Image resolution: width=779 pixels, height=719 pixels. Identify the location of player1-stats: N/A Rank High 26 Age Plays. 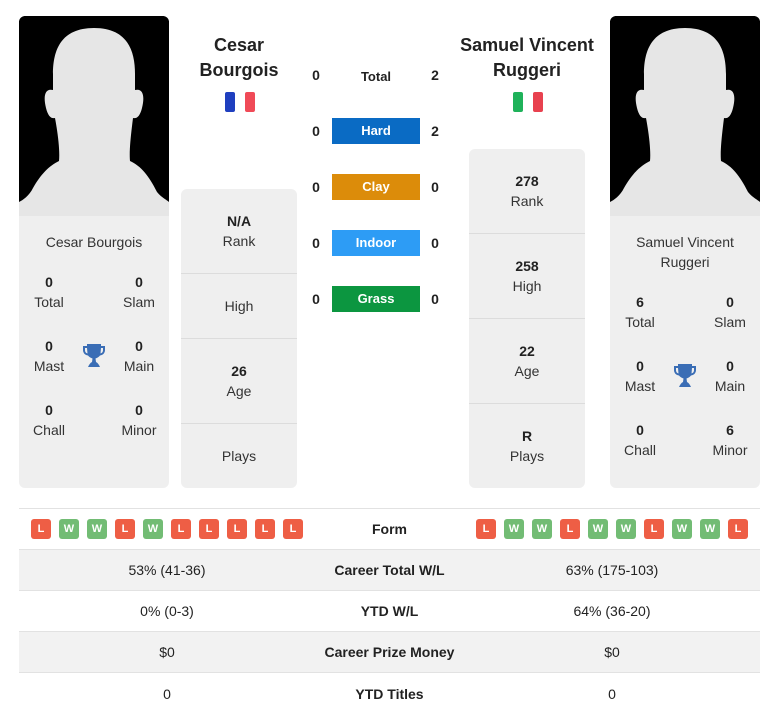
(239, 338).